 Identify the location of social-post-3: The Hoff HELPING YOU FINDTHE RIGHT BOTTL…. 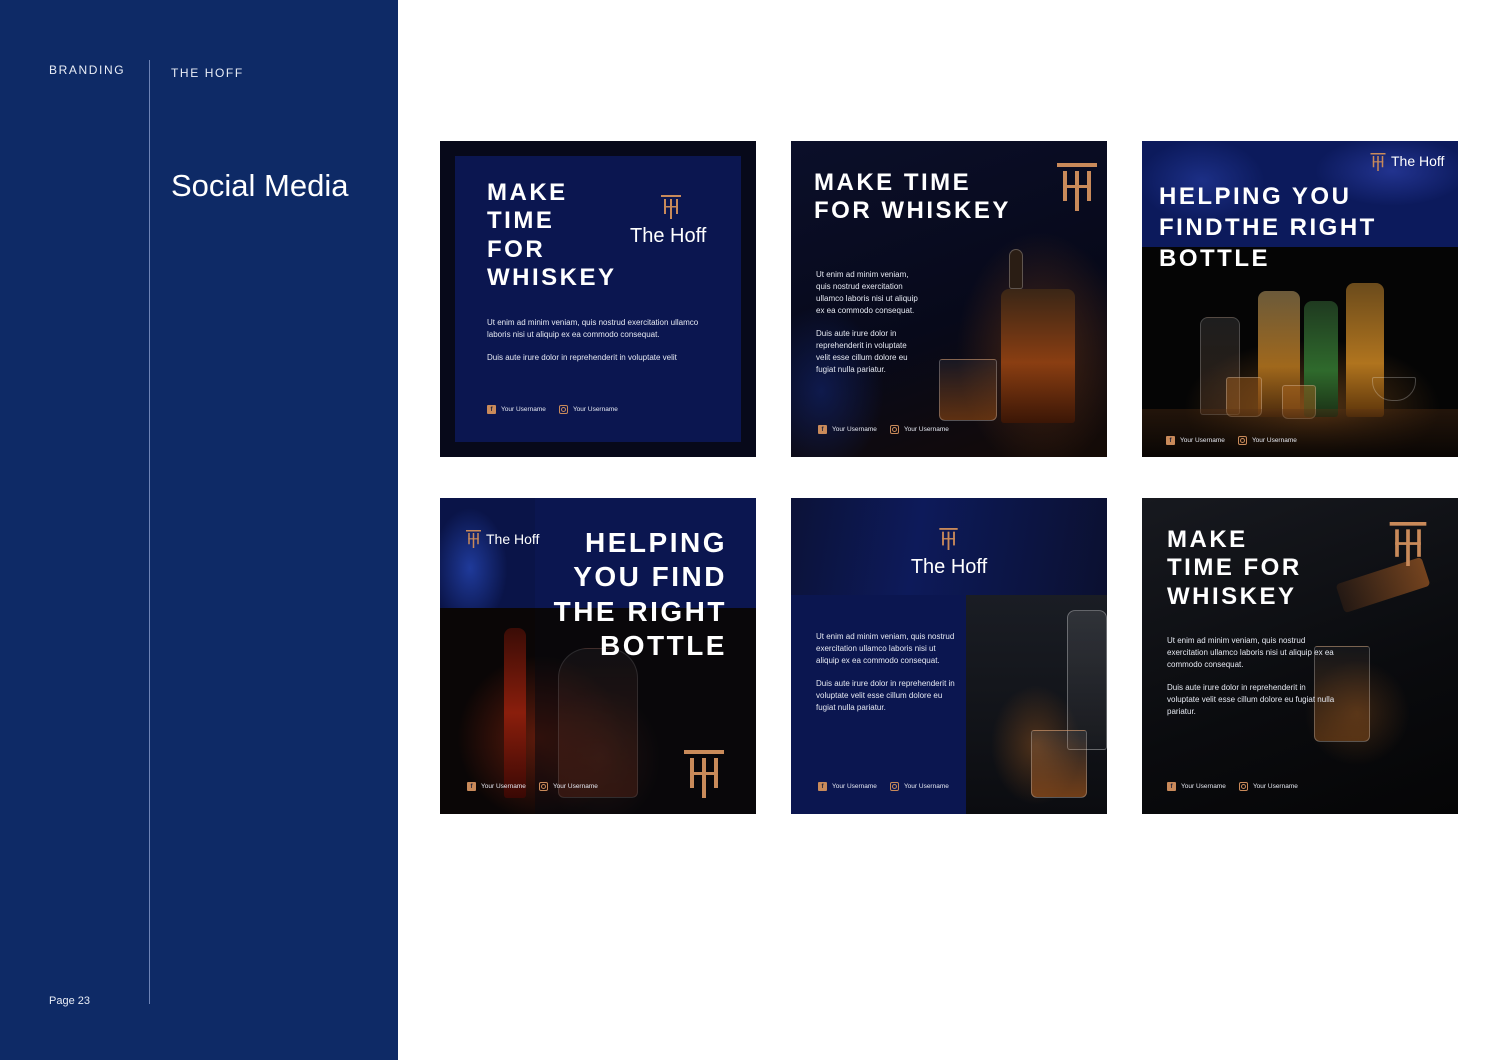
(1300, 299).